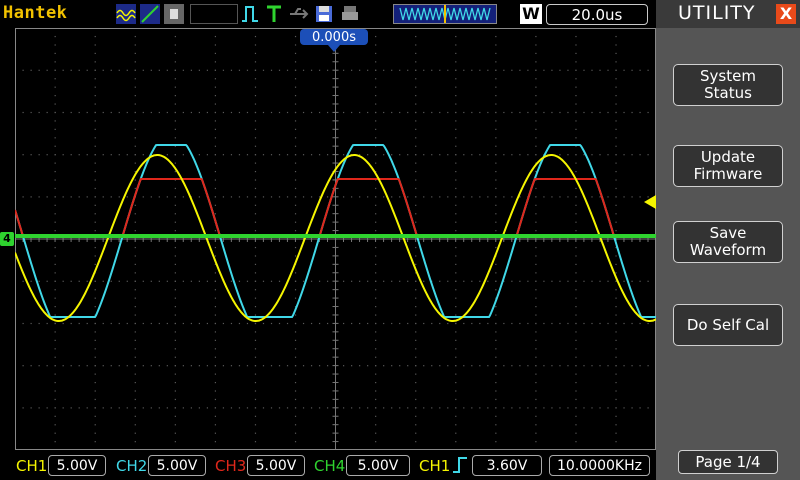 This screenshot has height=480, width=800. Describe the element at coordinates (728, 93) in the screenshot. I see `button-label: Status` at that location.